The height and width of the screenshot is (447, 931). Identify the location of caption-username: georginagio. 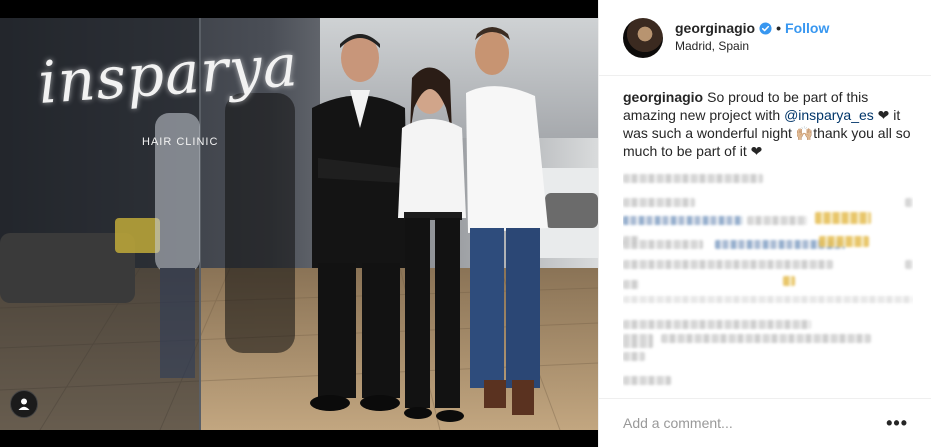
(663, 97).